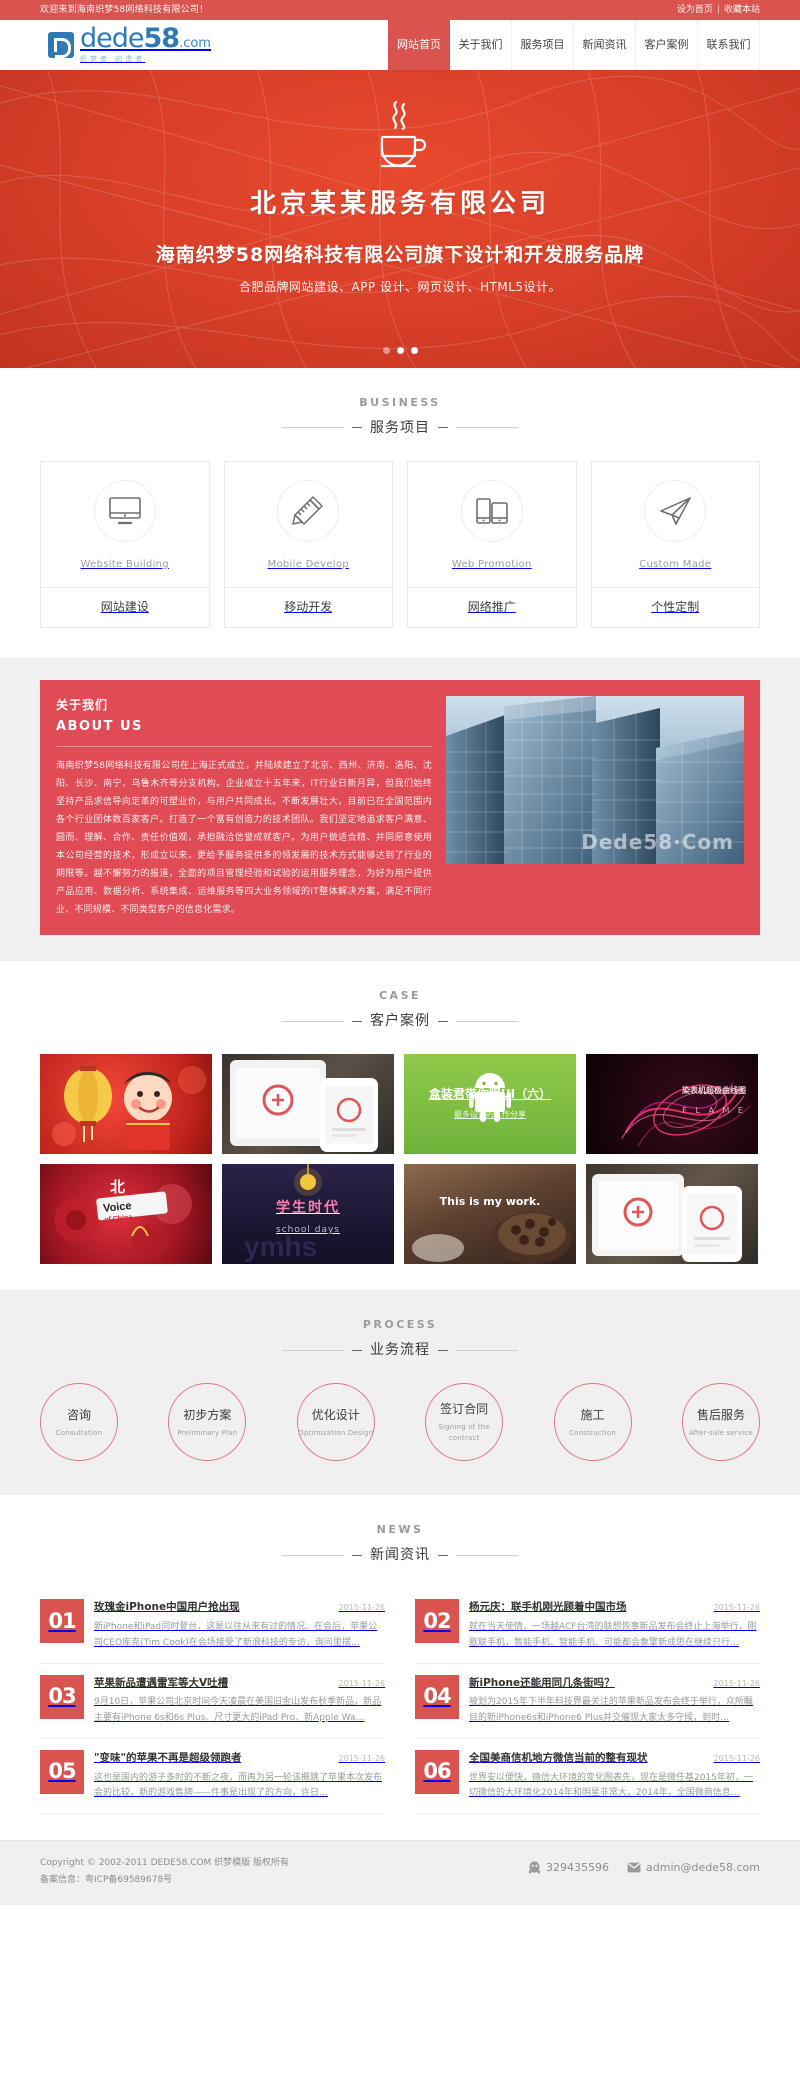 Image resolution: width=800 pixels, height=2084 pixels. What do you see at coordinates (125, 544) in the screenshot?
I see `business-card-website-building: Website Building 网站建设` at bounding box center [125, 544].